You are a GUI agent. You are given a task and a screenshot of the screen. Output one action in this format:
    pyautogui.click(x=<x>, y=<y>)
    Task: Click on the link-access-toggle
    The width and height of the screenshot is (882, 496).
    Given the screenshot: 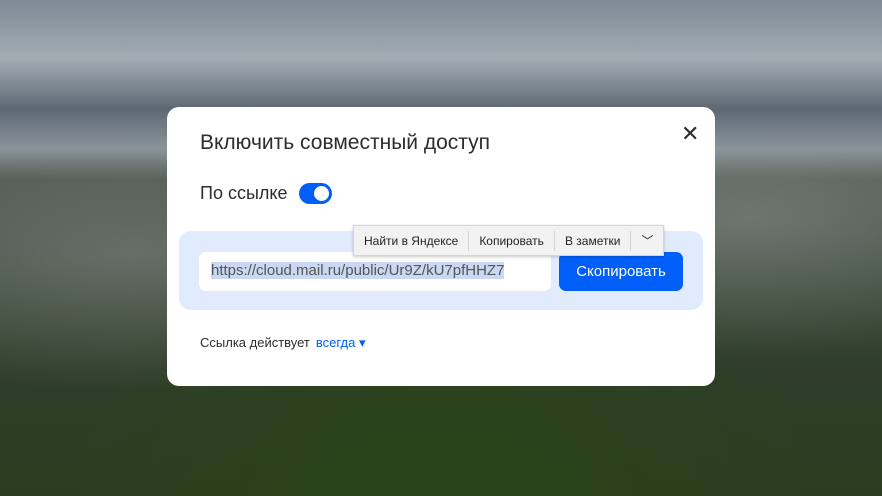 What is the action you would take?
    pyautogui.click(x=316, y=193)
    